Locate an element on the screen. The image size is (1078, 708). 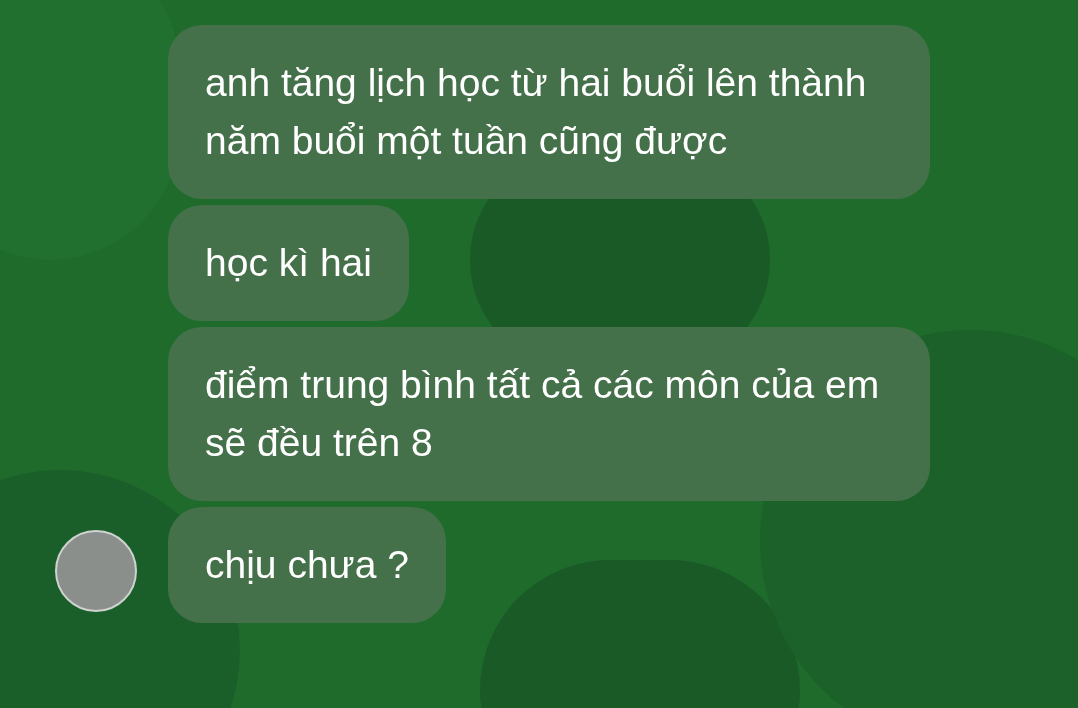
message-bubble: chịu chưa ? is located at coordinates (307, 565).